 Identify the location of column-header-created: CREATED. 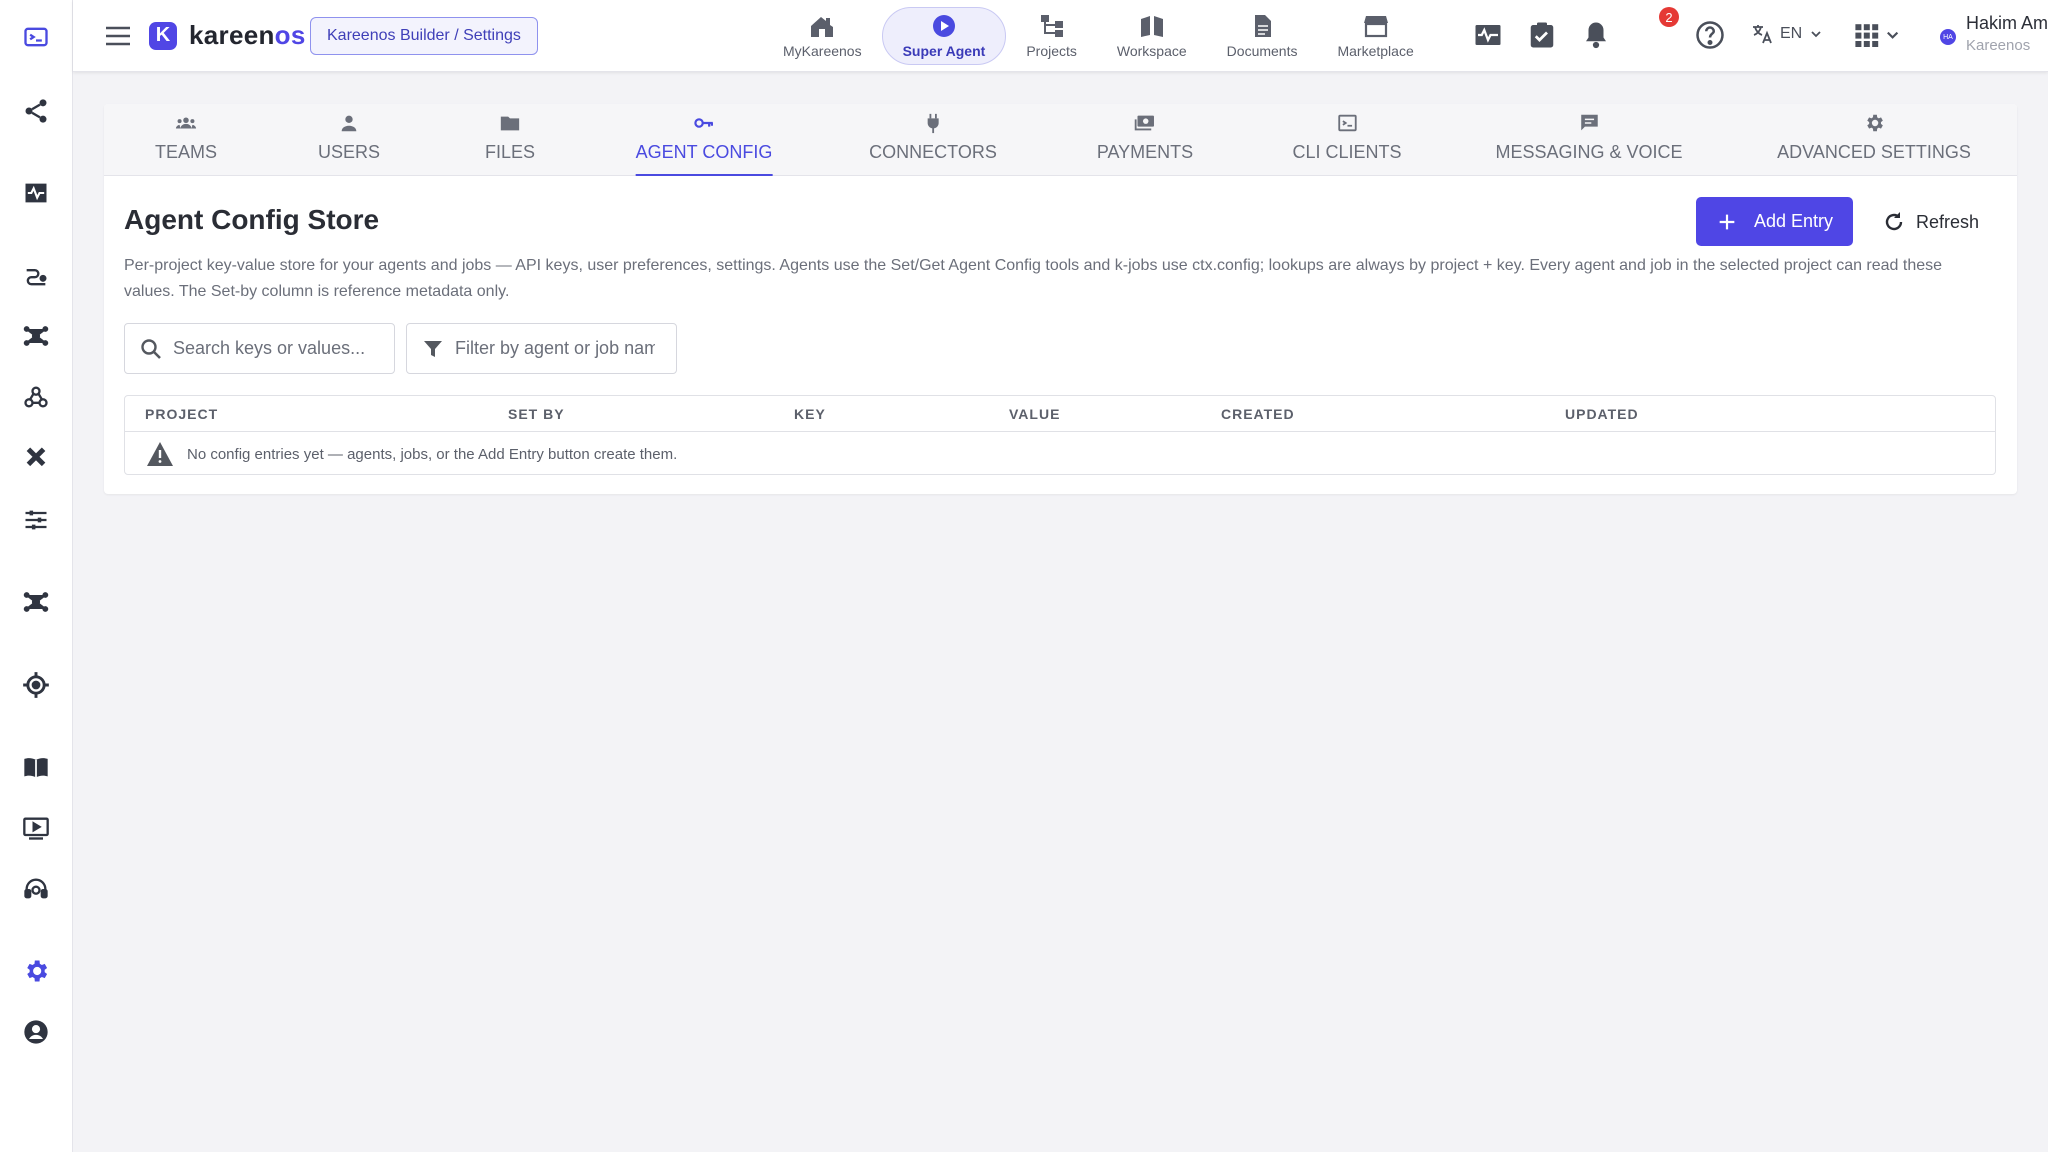
(1258, 414).